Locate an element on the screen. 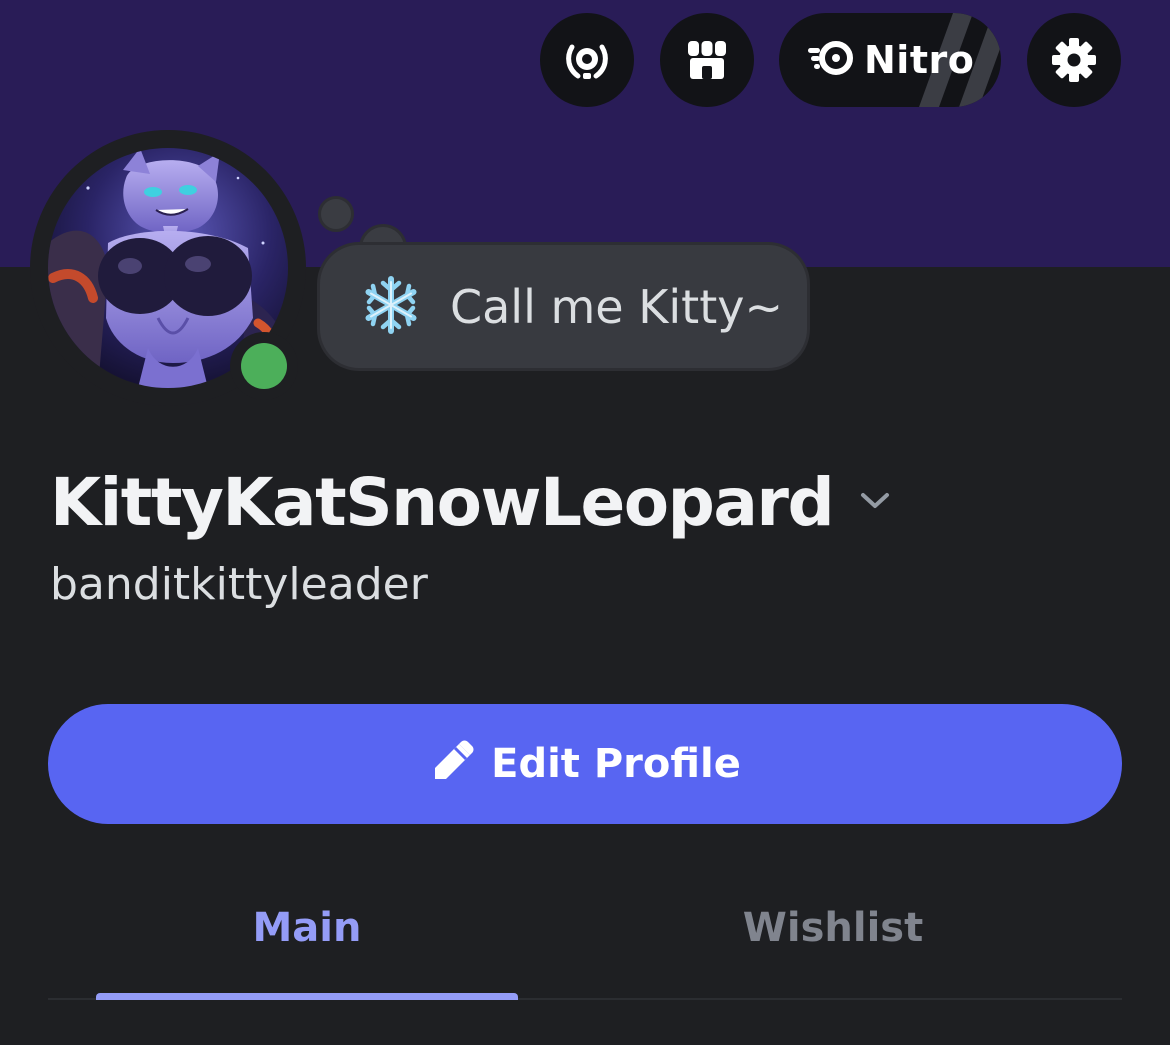 The image size is (1170, 1045). snowflake-icon is located at coordinates (391, 307).